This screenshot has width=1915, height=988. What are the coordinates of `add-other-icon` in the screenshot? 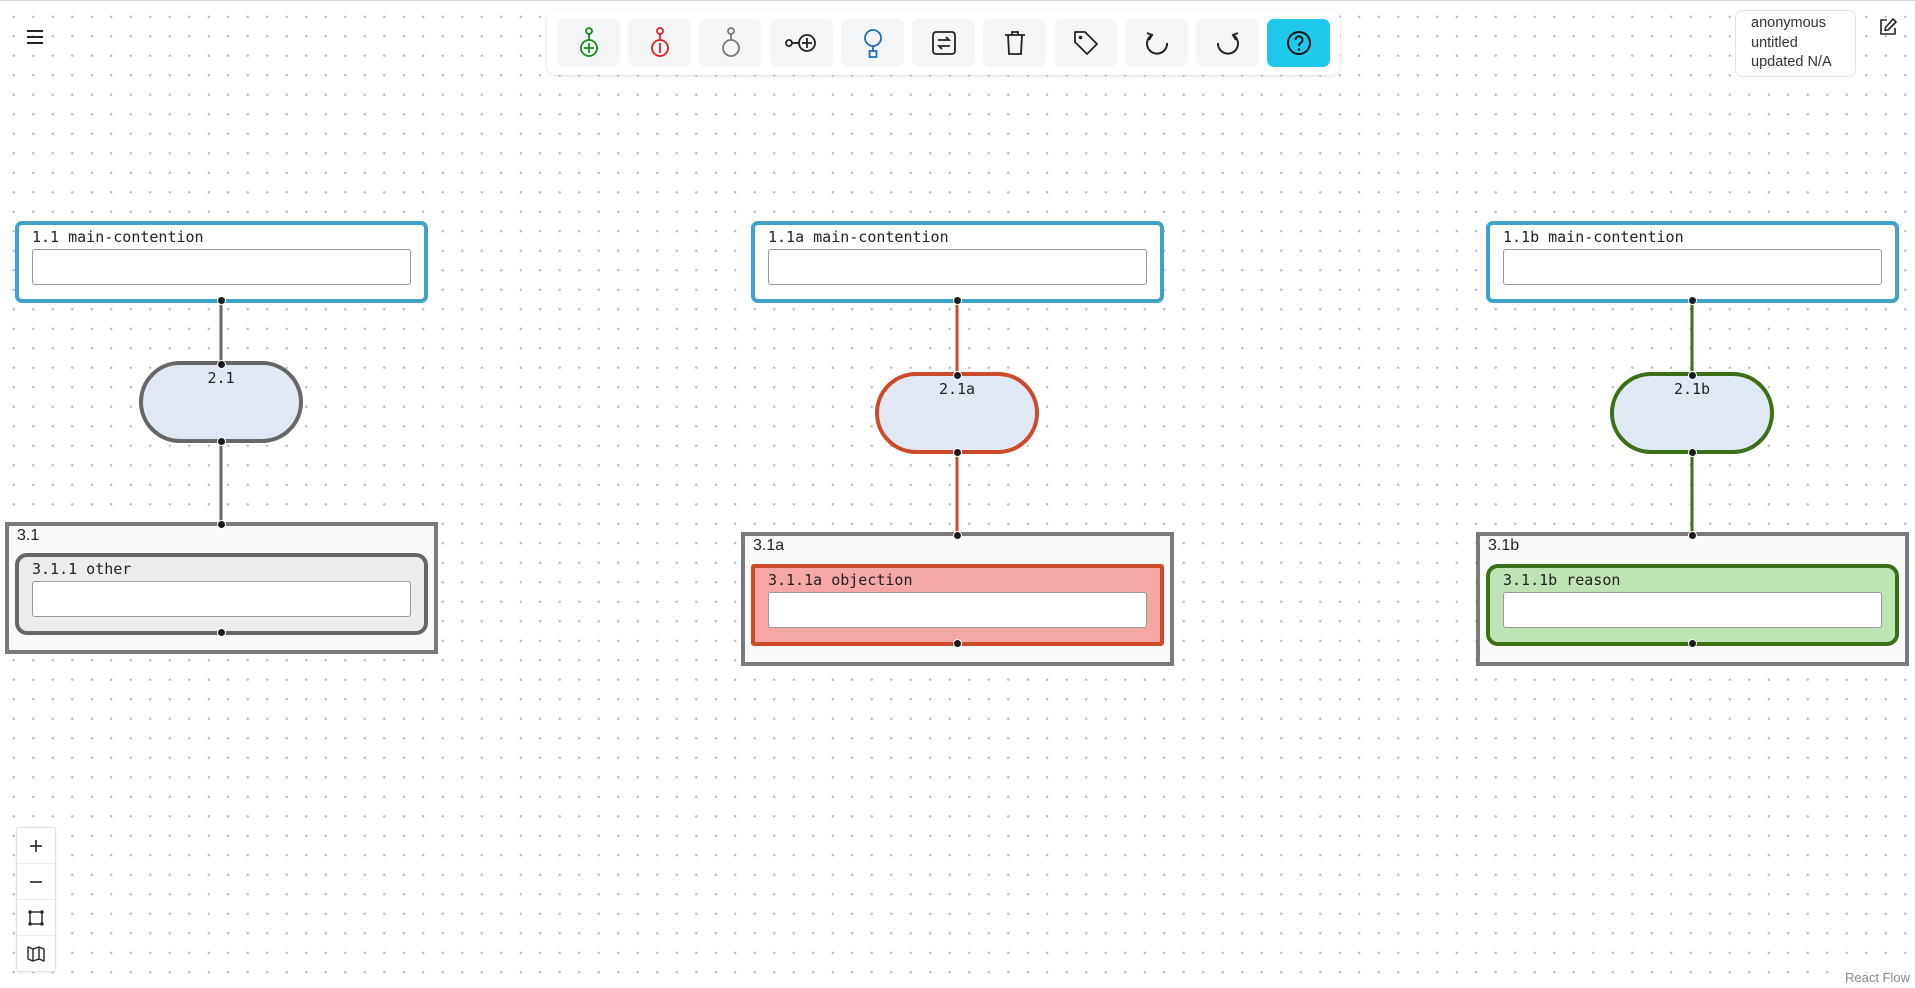 It's located at (730, 42).